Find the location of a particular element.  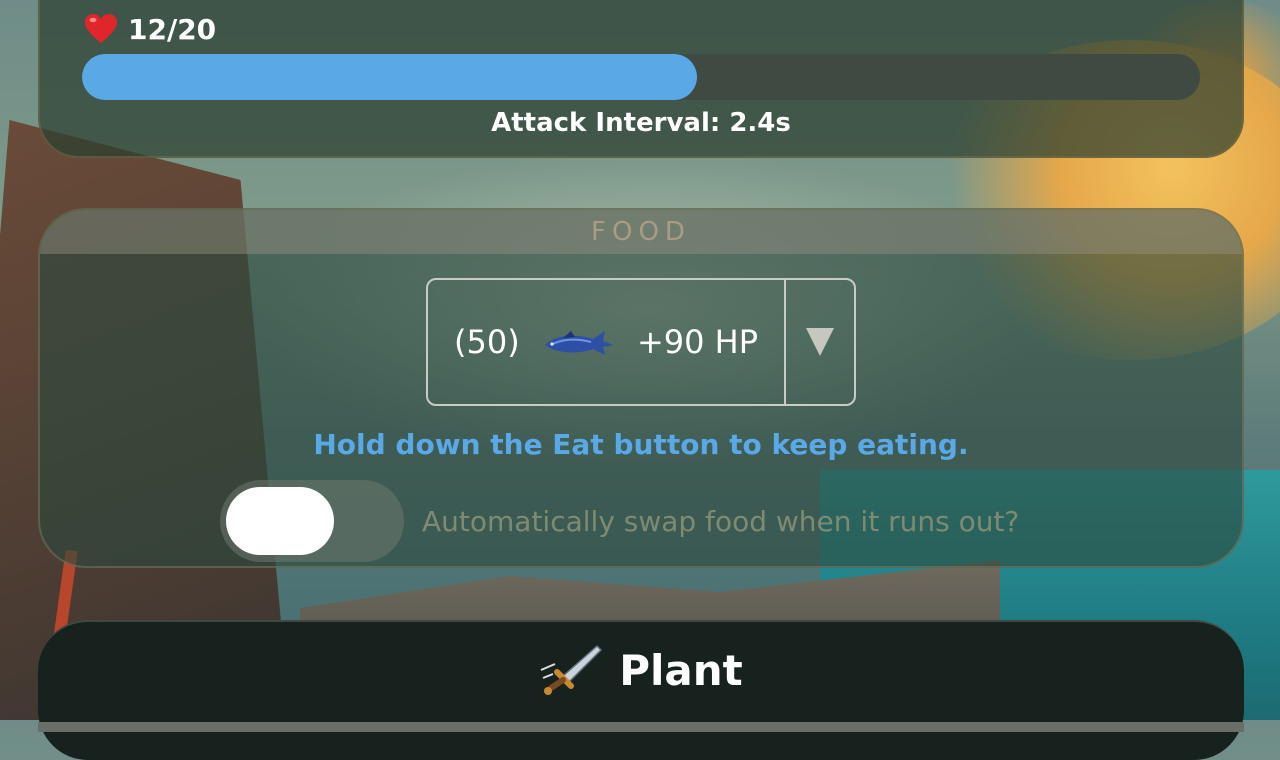

food-count: (50) is located at coordinates (487, 342).